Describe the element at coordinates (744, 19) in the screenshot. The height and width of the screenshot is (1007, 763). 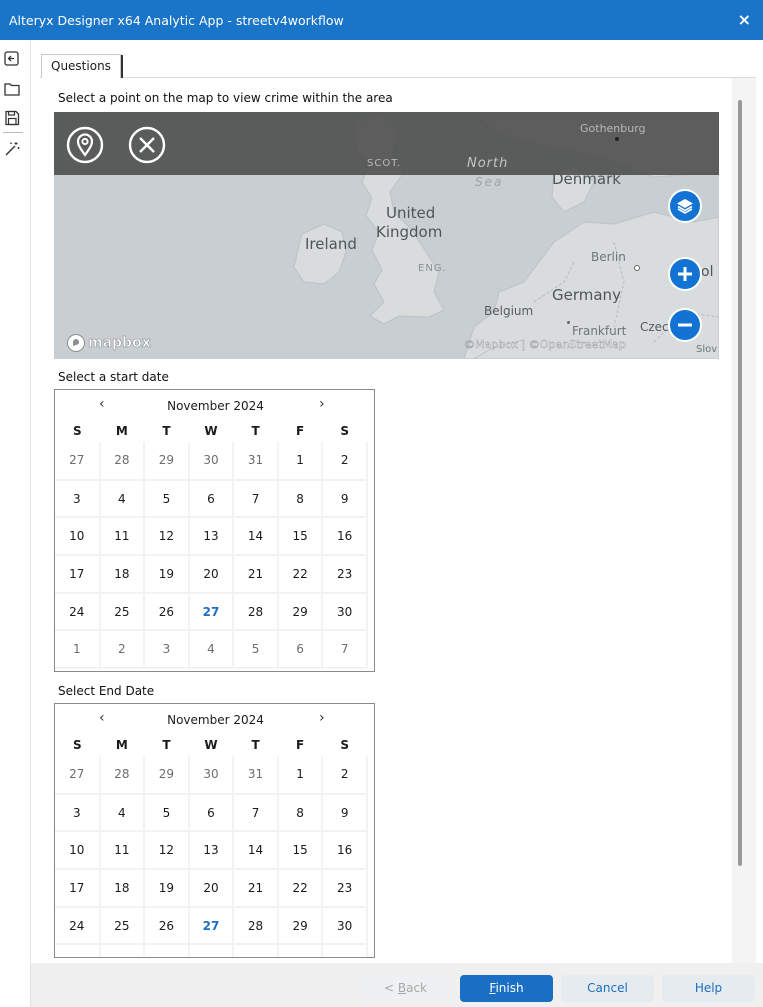
I see `close-icon: ×` at that location.